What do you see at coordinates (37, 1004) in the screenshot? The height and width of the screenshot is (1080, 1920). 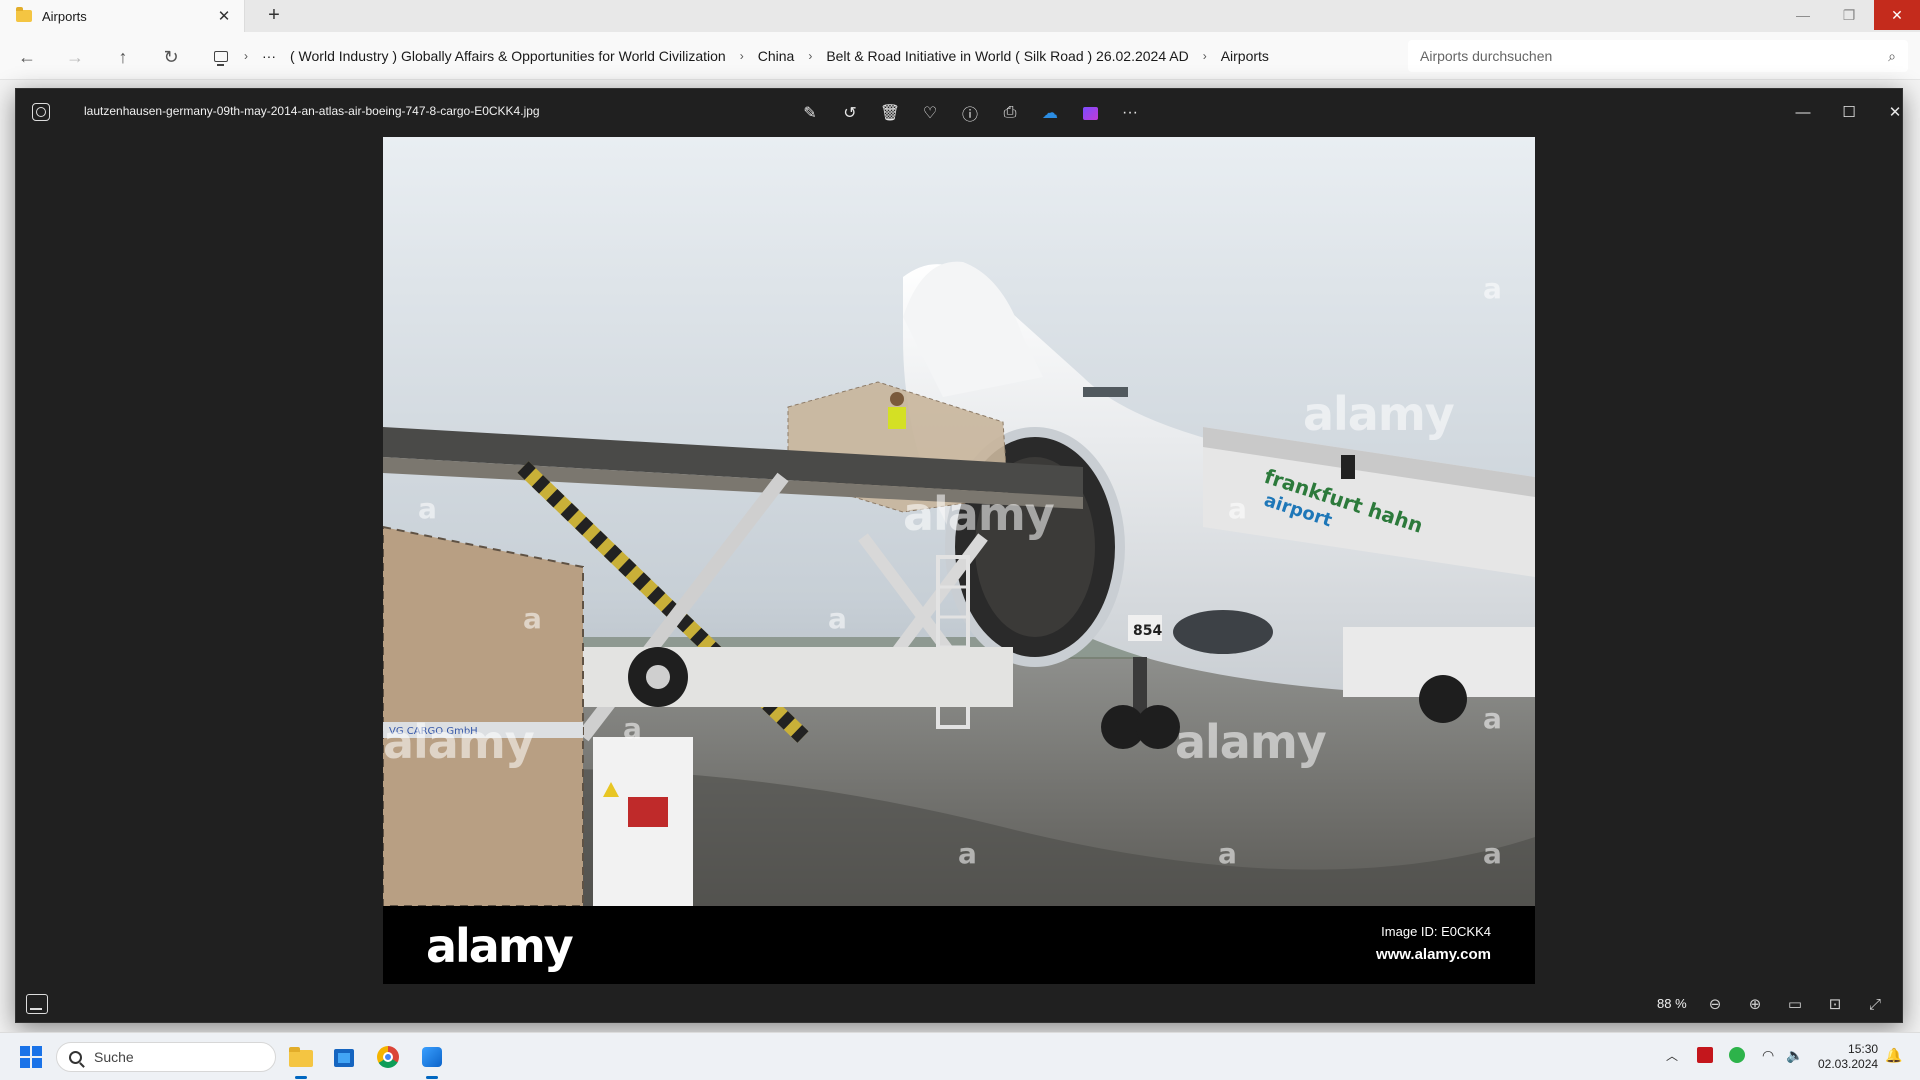 I see `filmstrip-icon` at bounding box center [37, 1004].